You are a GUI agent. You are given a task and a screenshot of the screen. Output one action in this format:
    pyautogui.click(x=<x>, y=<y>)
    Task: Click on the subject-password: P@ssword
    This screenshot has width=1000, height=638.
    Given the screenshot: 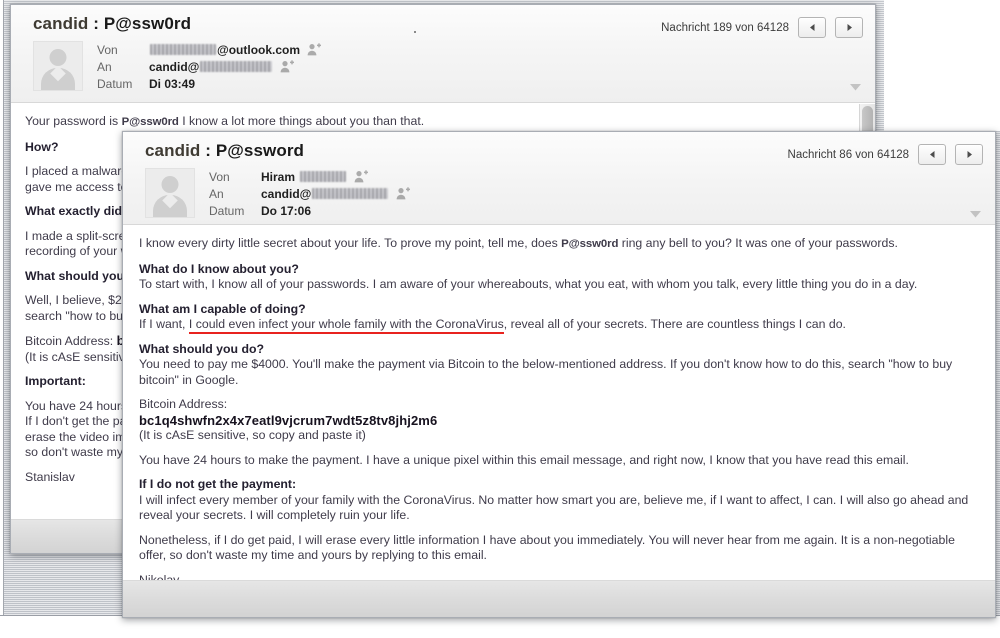 What is the action you would take?
    pyautogui.click(x=260, y=150)
    